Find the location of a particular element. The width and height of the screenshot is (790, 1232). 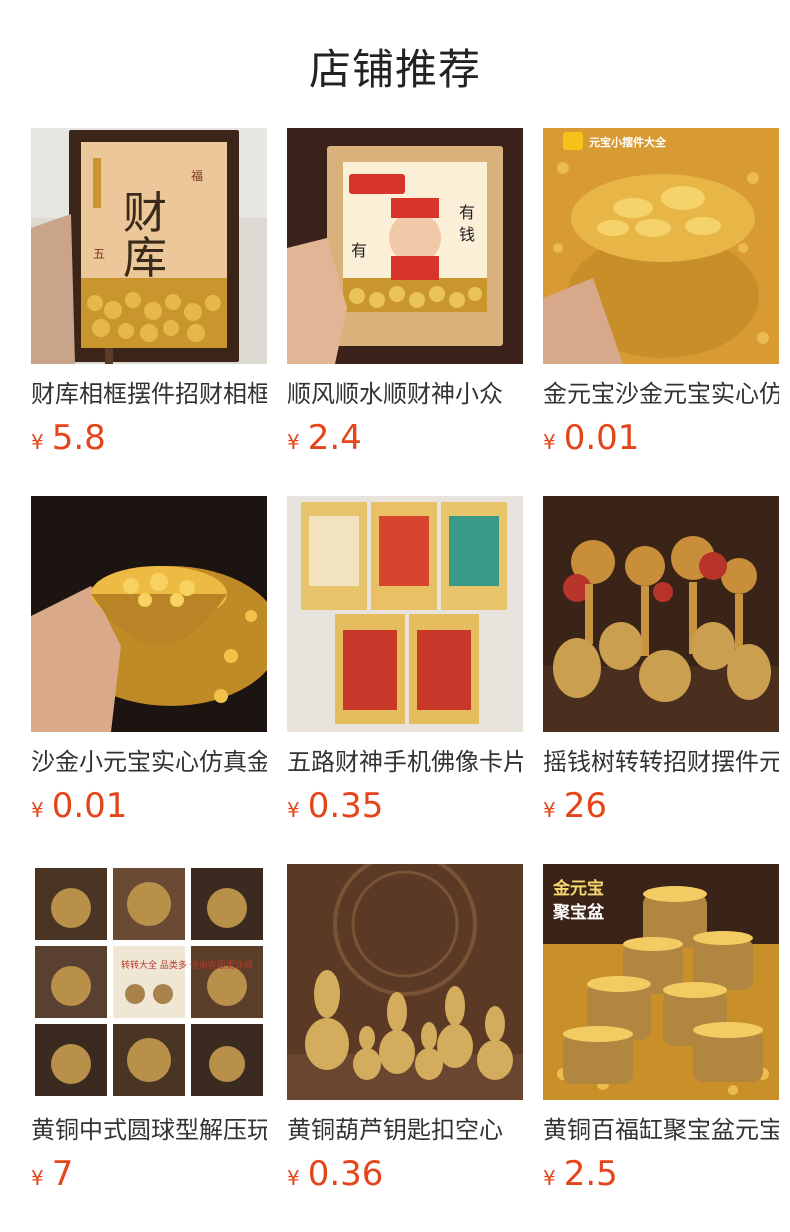

product-name: 黄铜葫芦钥匙扣空心 is located at coordinates (405, 1130).